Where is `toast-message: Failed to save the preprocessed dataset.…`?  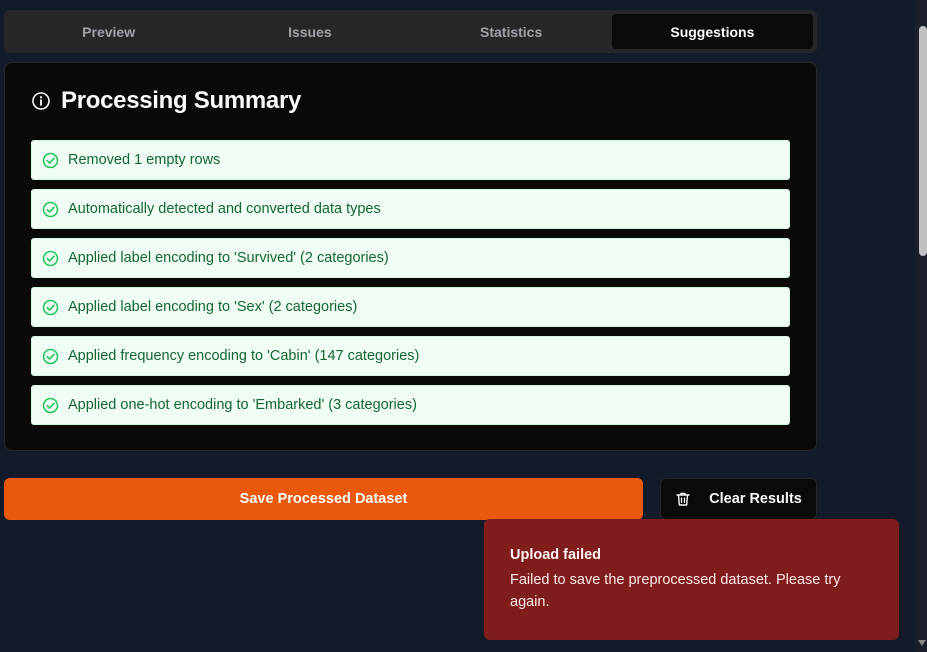
toast-message: Failed to save the preprocessed dataset.… is located at coordinates (675, 591).